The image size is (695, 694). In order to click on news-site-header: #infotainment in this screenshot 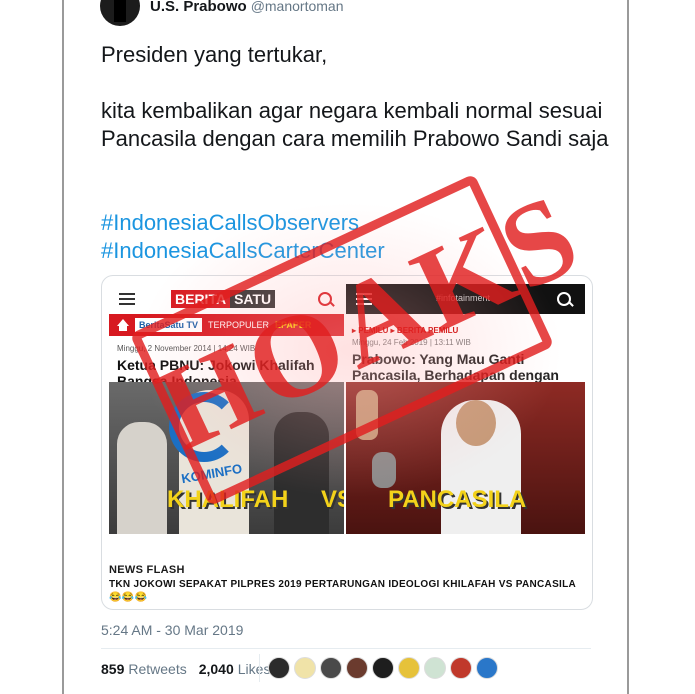, I will do `click(465, 299)`.